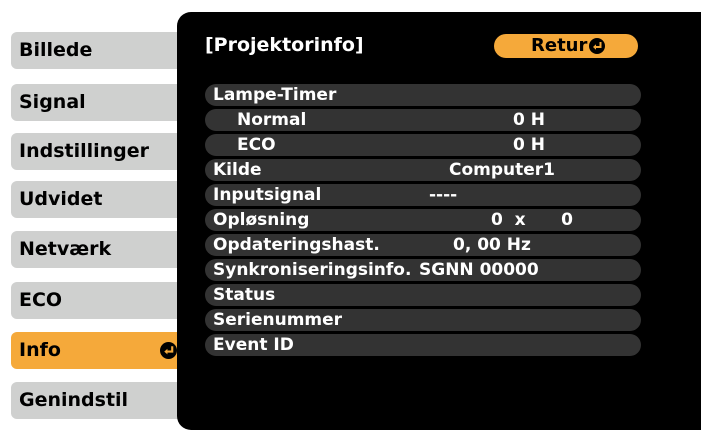 This screenshot has height=433, width=701. Describe the element at coordinates (312, 270) in the screenshot. I see `info-label: Synkroniseringsinfo.` at that location.